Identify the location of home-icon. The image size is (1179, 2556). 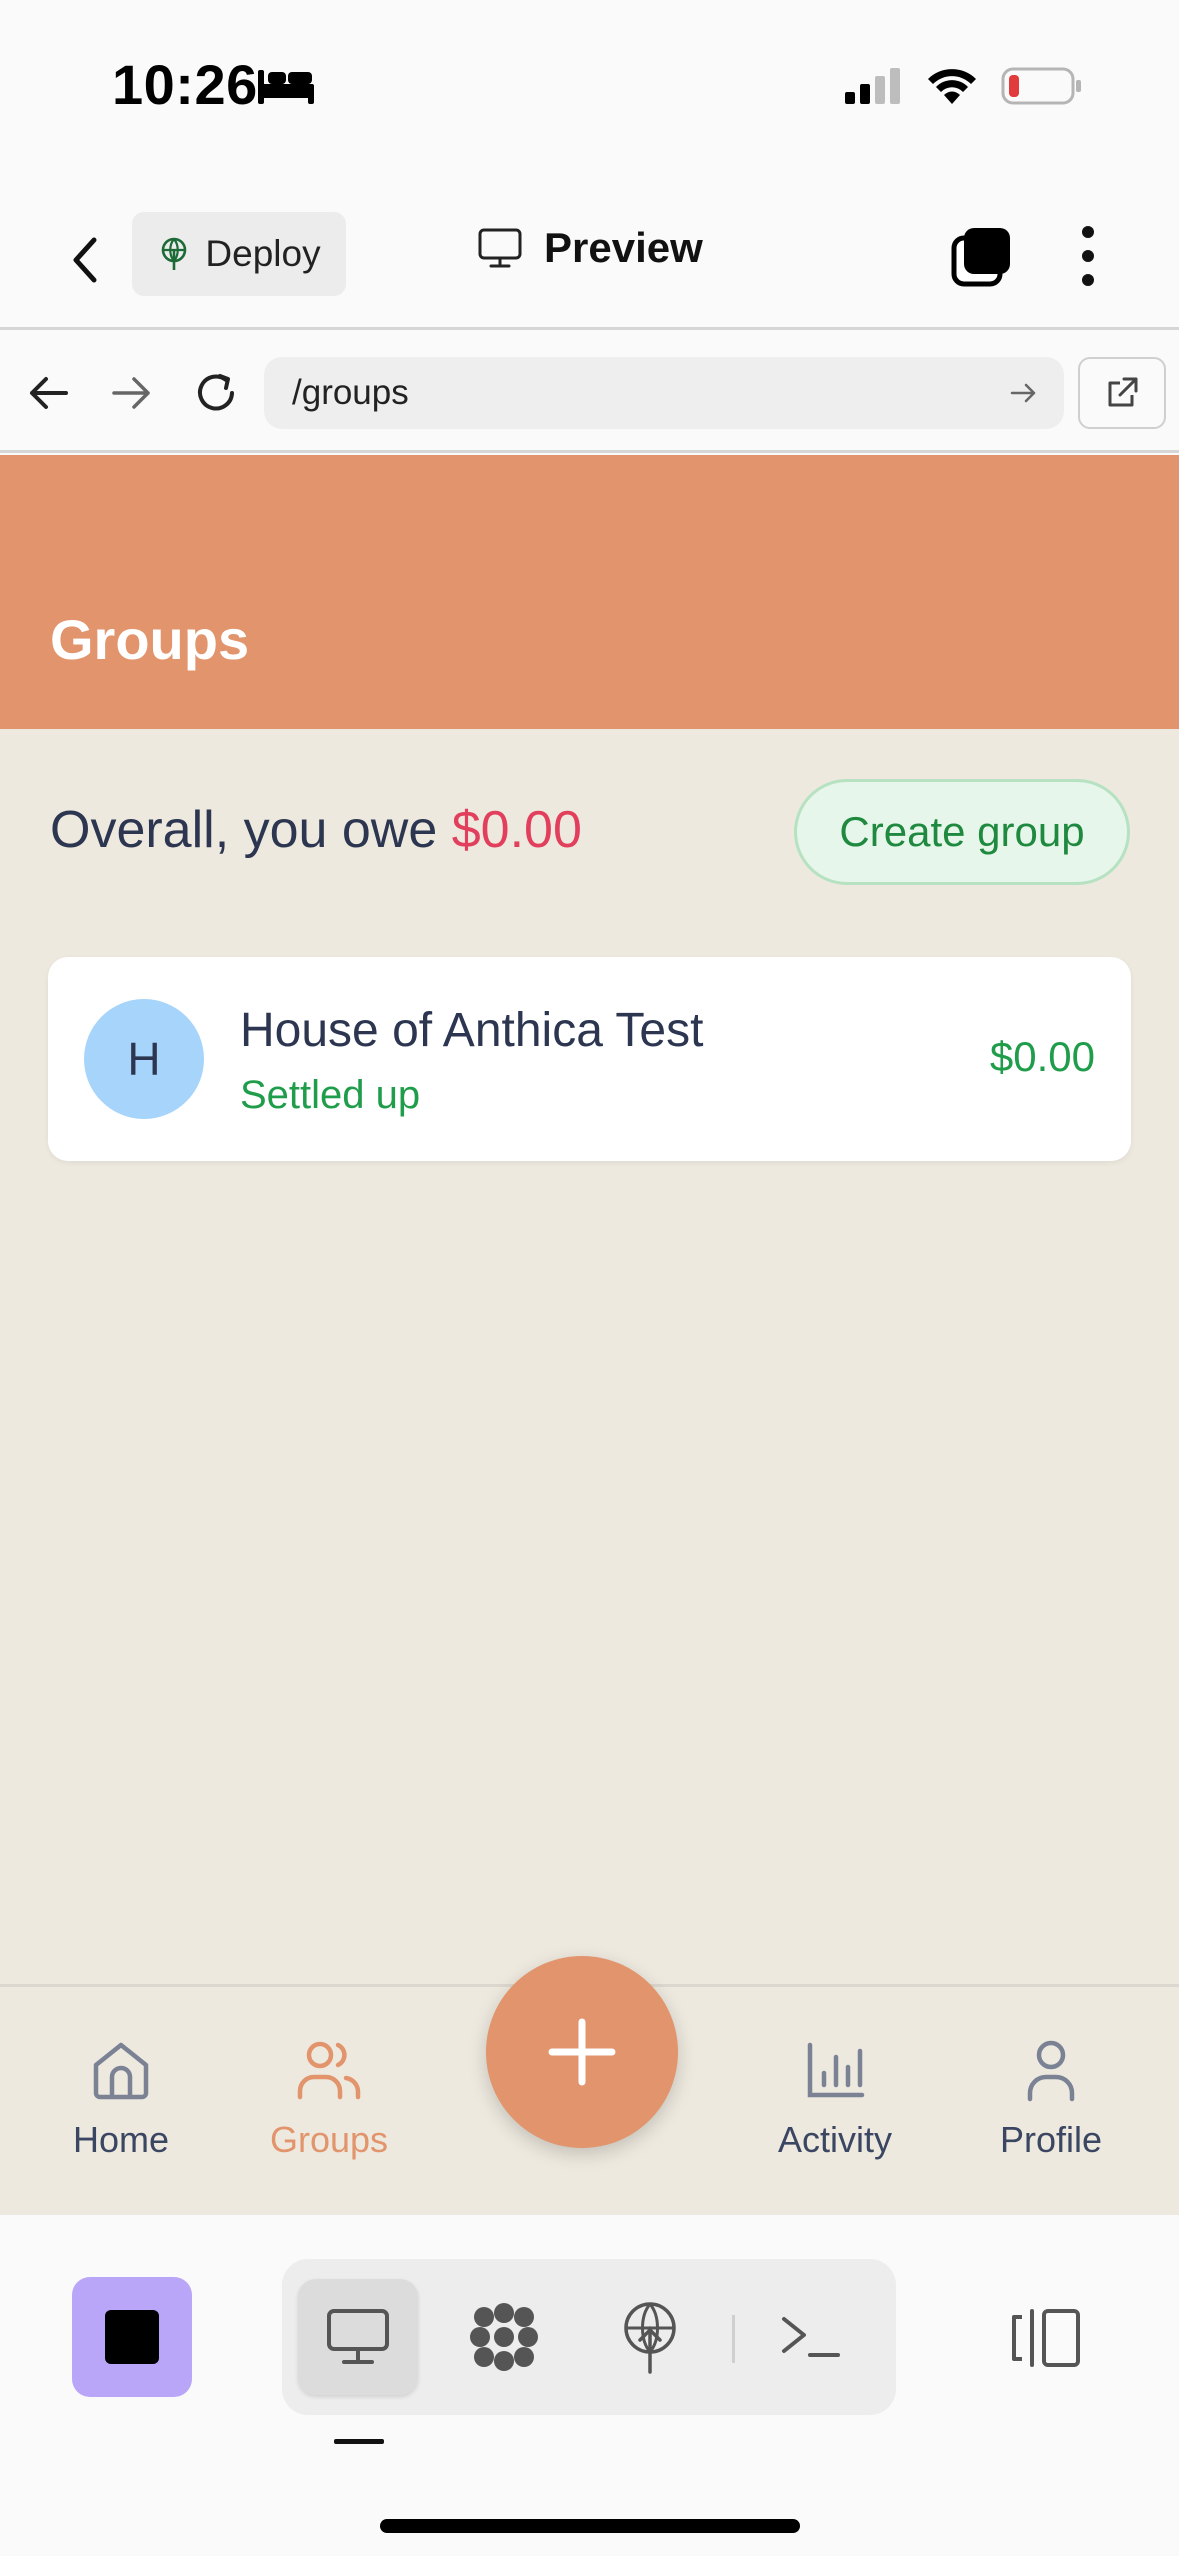
(121, 2071).